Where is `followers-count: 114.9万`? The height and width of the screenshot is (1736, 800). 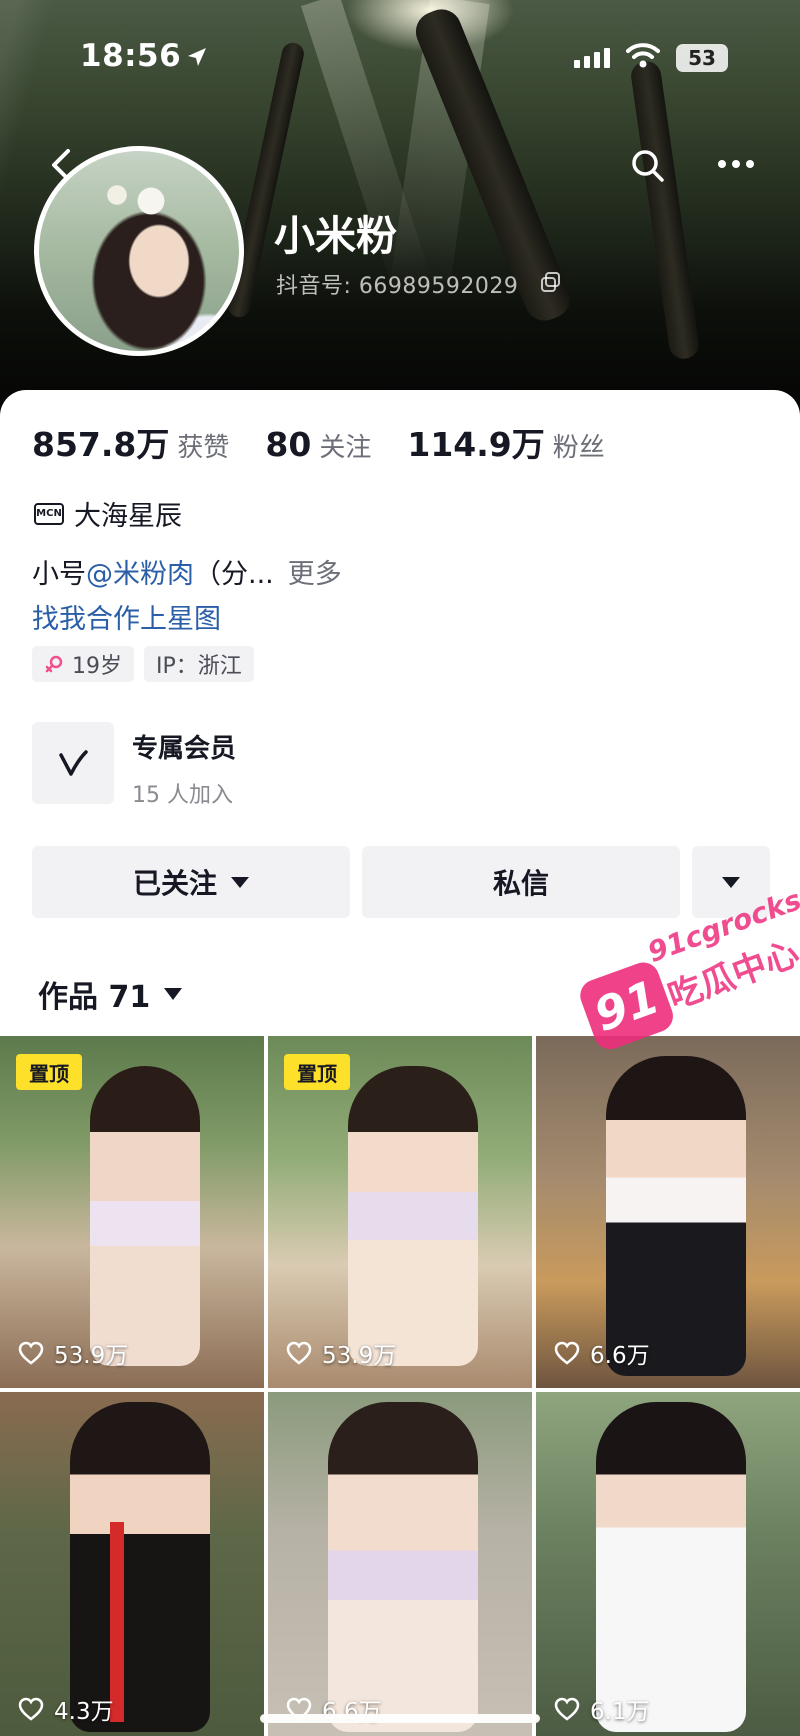 followers-count: 114.9万 is located at coordinates (475, 442).